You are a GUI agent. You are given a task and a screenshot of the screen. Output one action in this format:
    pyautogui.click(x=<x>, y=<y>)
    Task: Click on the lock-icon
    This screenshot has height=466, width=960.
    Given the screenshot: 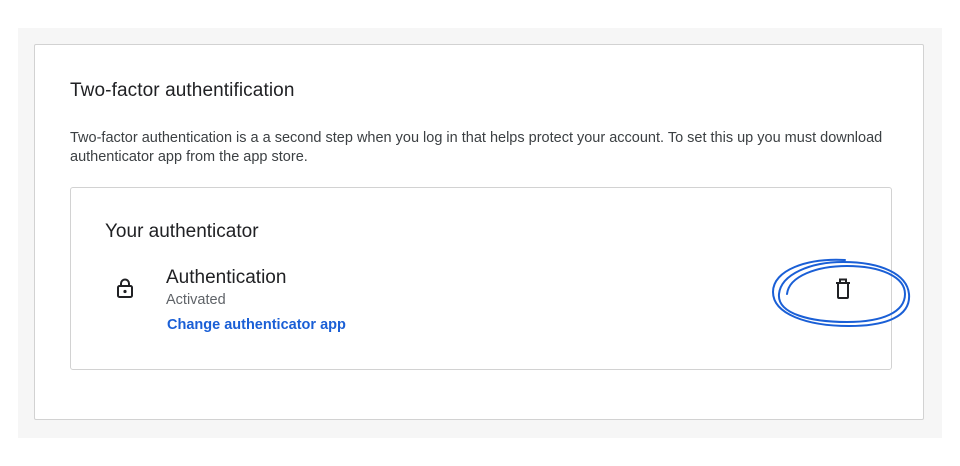 What is the action you would take?
    pyautogui.click(x=125, y=288)
    